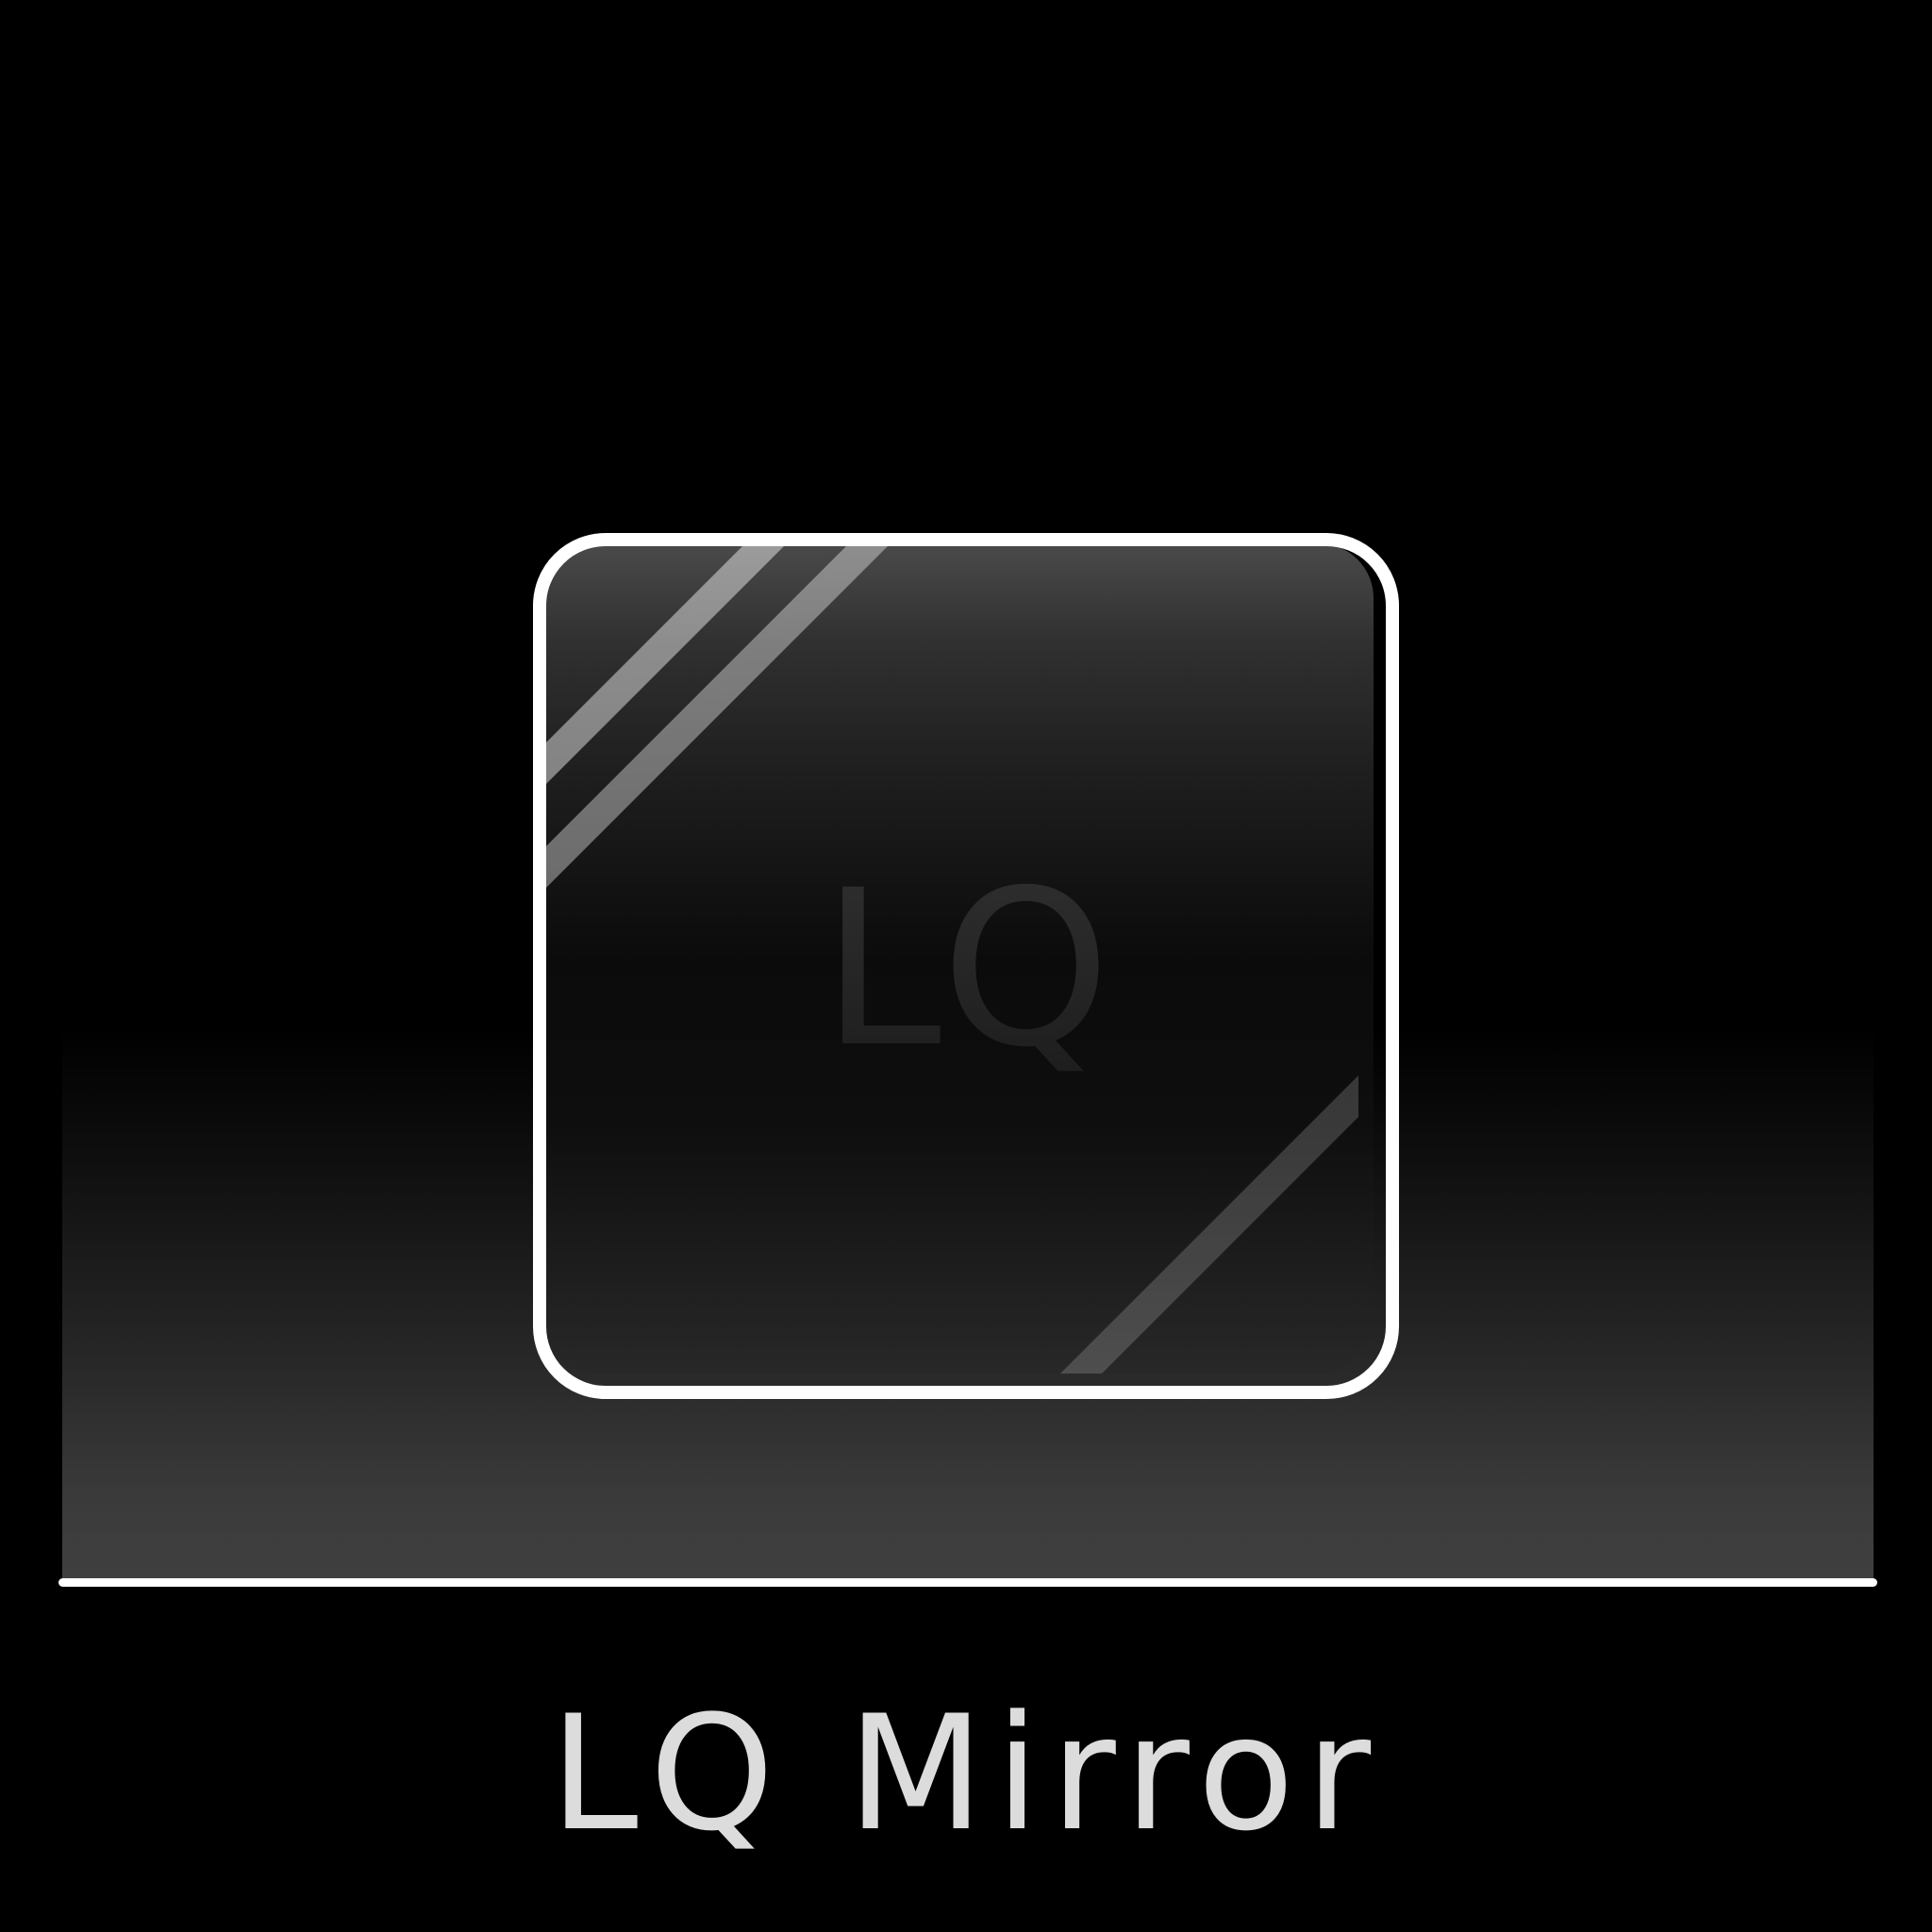  I want to click on icon-text: LQ, so click(967, 969).